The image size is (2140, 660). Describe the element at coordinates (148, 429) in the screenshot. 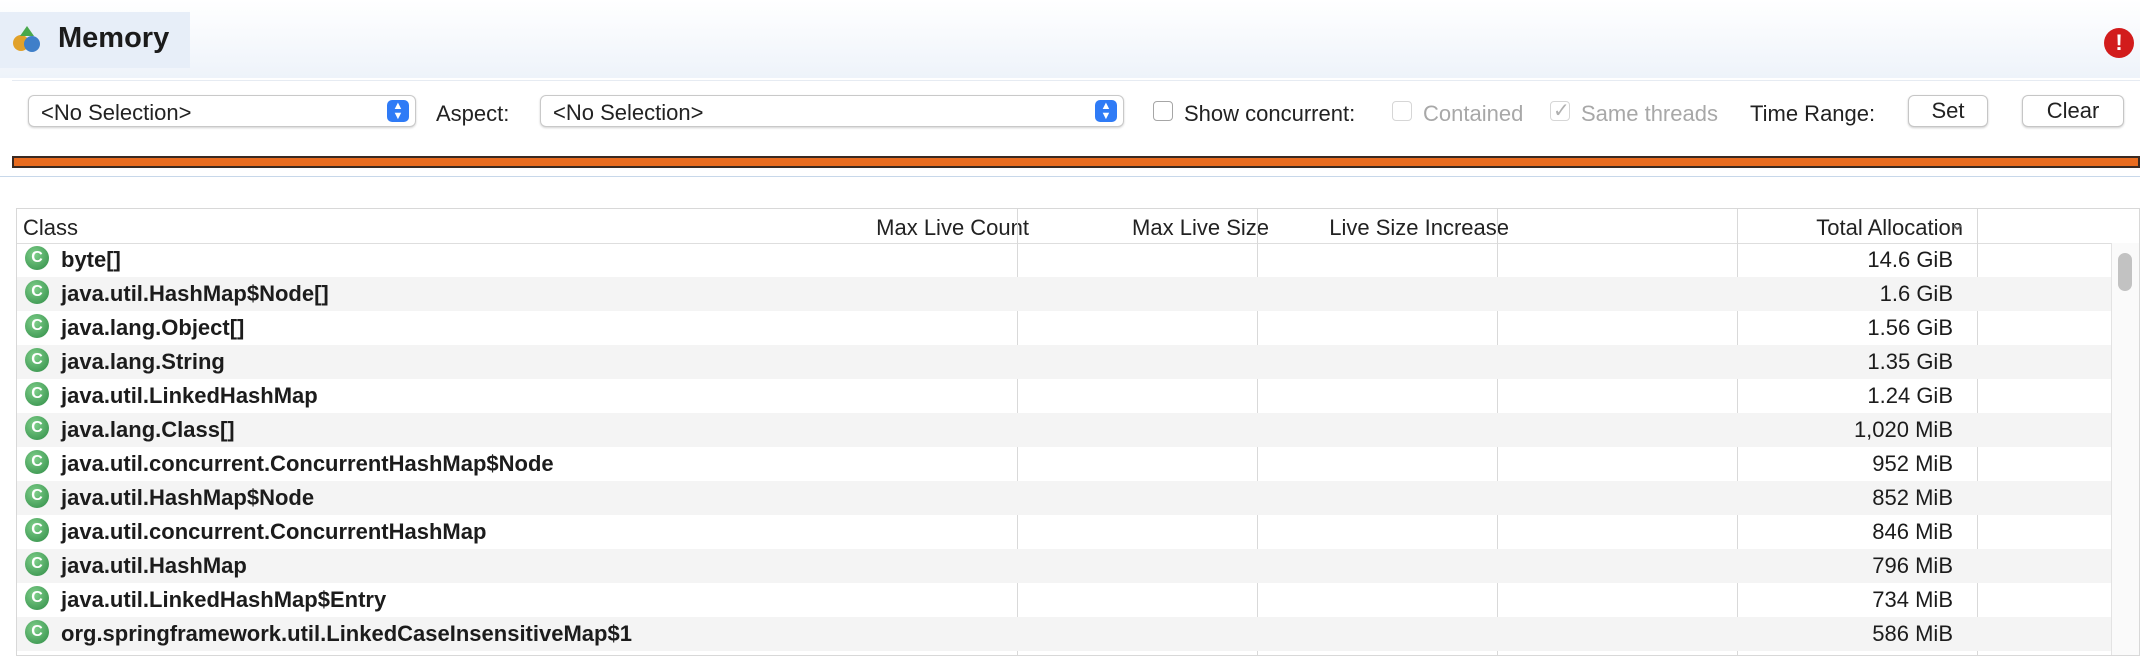

I see `class-name: java.lang.Class[]` at that location.